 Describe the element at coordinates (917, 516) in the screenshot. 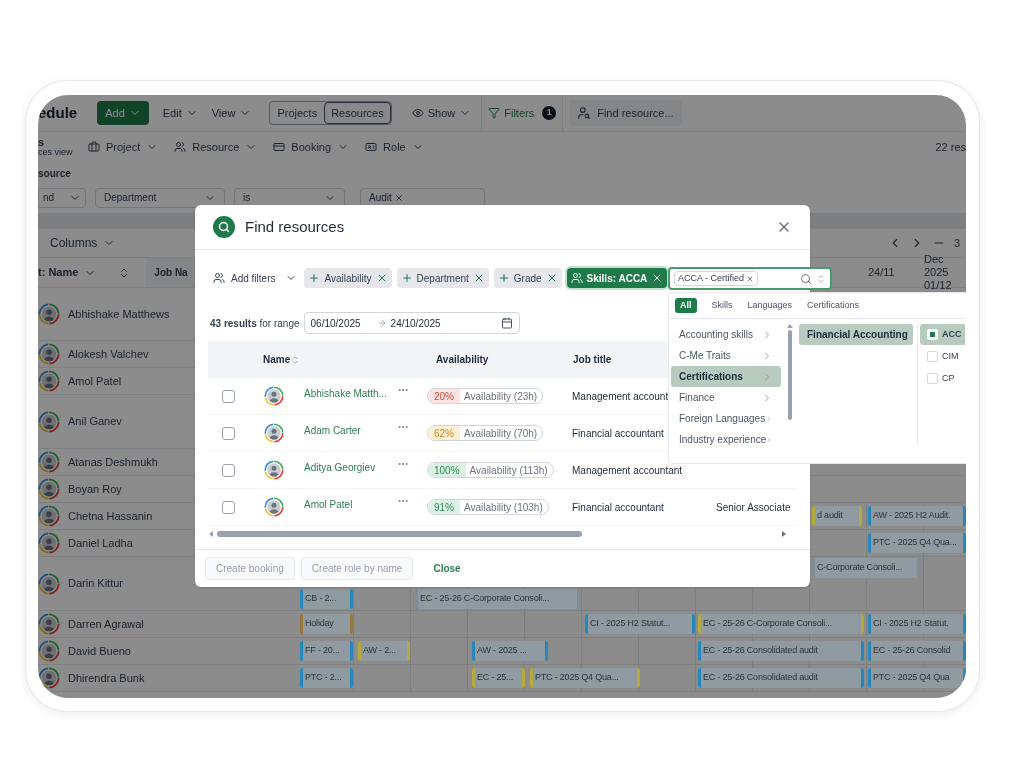

I see `booking-bar: AW - 2025 H2 Audit.` at that location.